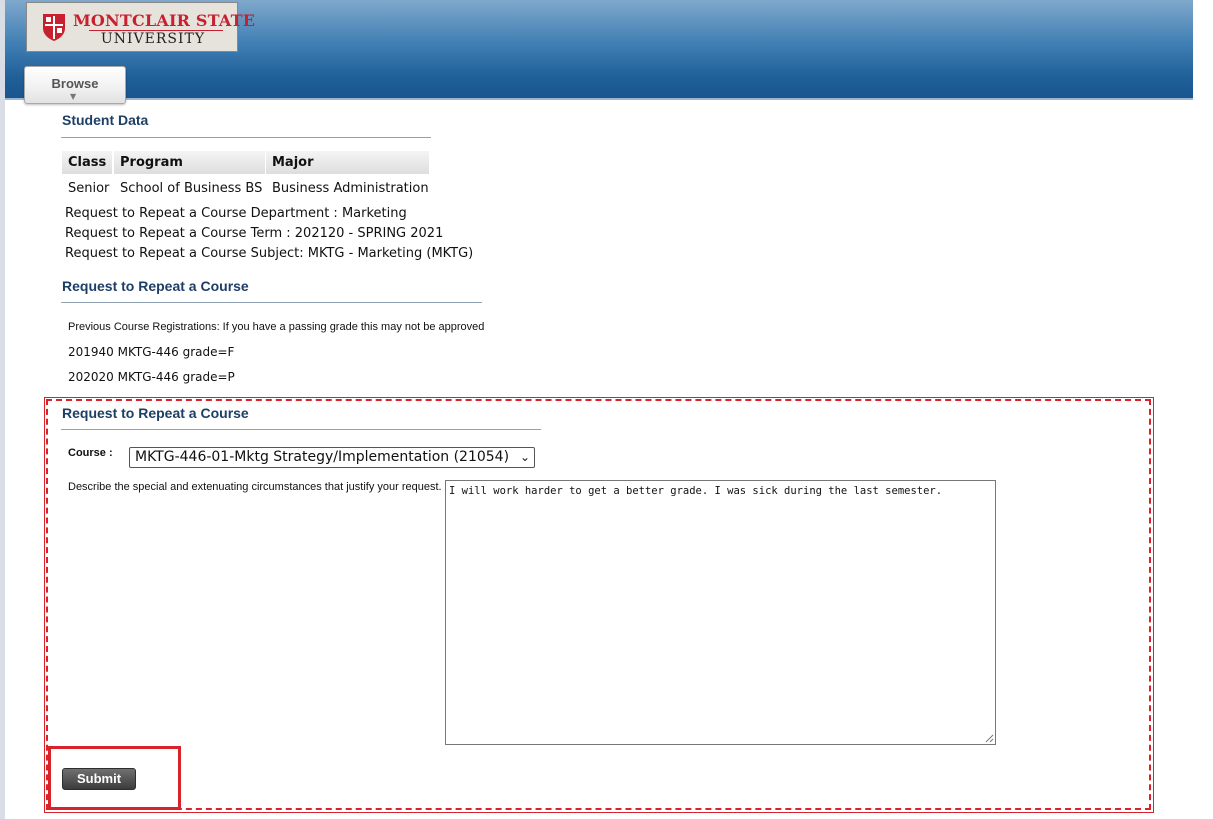 This screenshot has height=819, width=1213. Describe the element at coordinates (54, 27) in the screenshot. I see `seal-icon` at that location.